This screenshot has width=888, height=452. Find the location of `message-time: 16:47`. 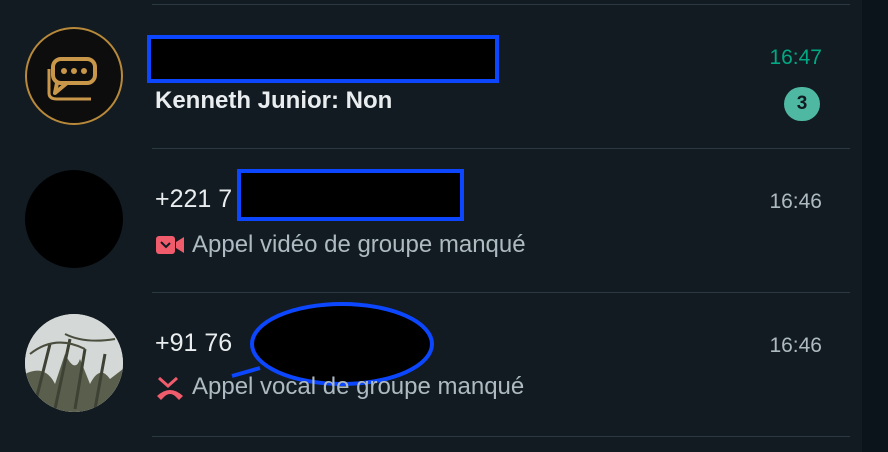

message-time: 16:47 is located at coordinates (795, 57).